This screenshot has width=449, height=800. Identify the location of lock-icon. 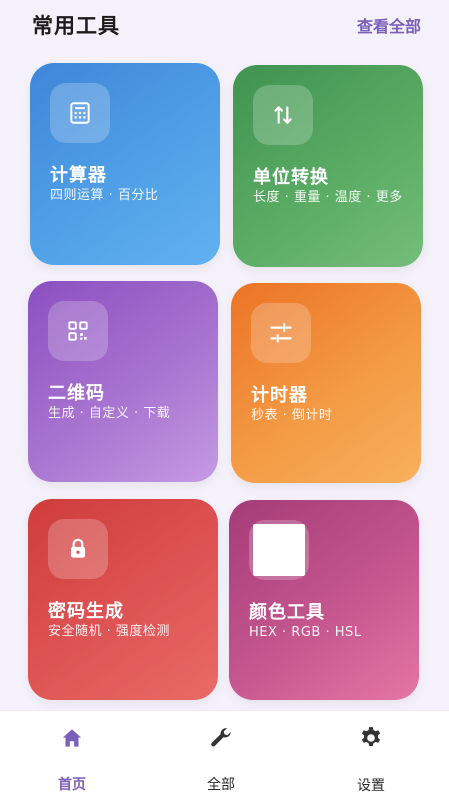
(78, 549).